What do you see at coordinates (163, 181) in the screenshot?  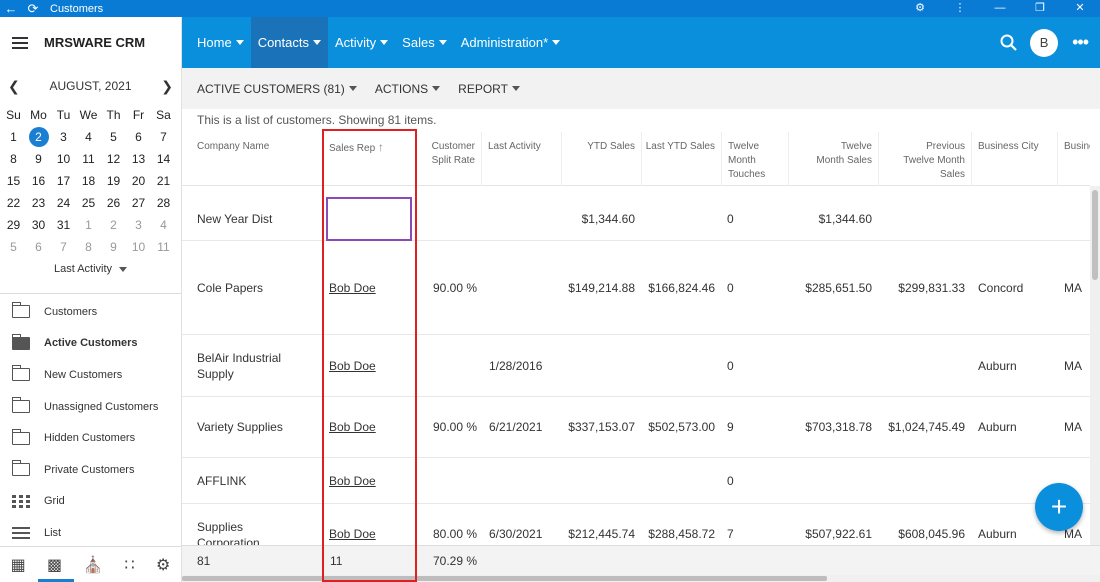 I see `calendar-day: 21` at bounding box center [163, 181].